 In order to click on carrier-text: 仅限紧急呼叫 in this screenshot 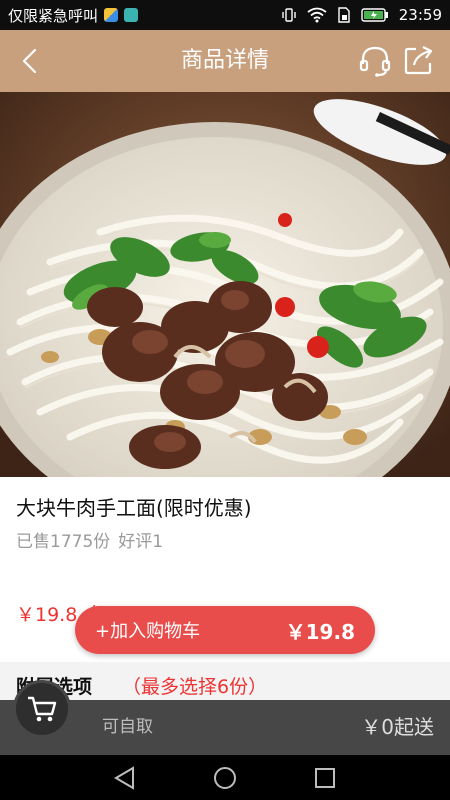, I will do `click(53, 15)`.